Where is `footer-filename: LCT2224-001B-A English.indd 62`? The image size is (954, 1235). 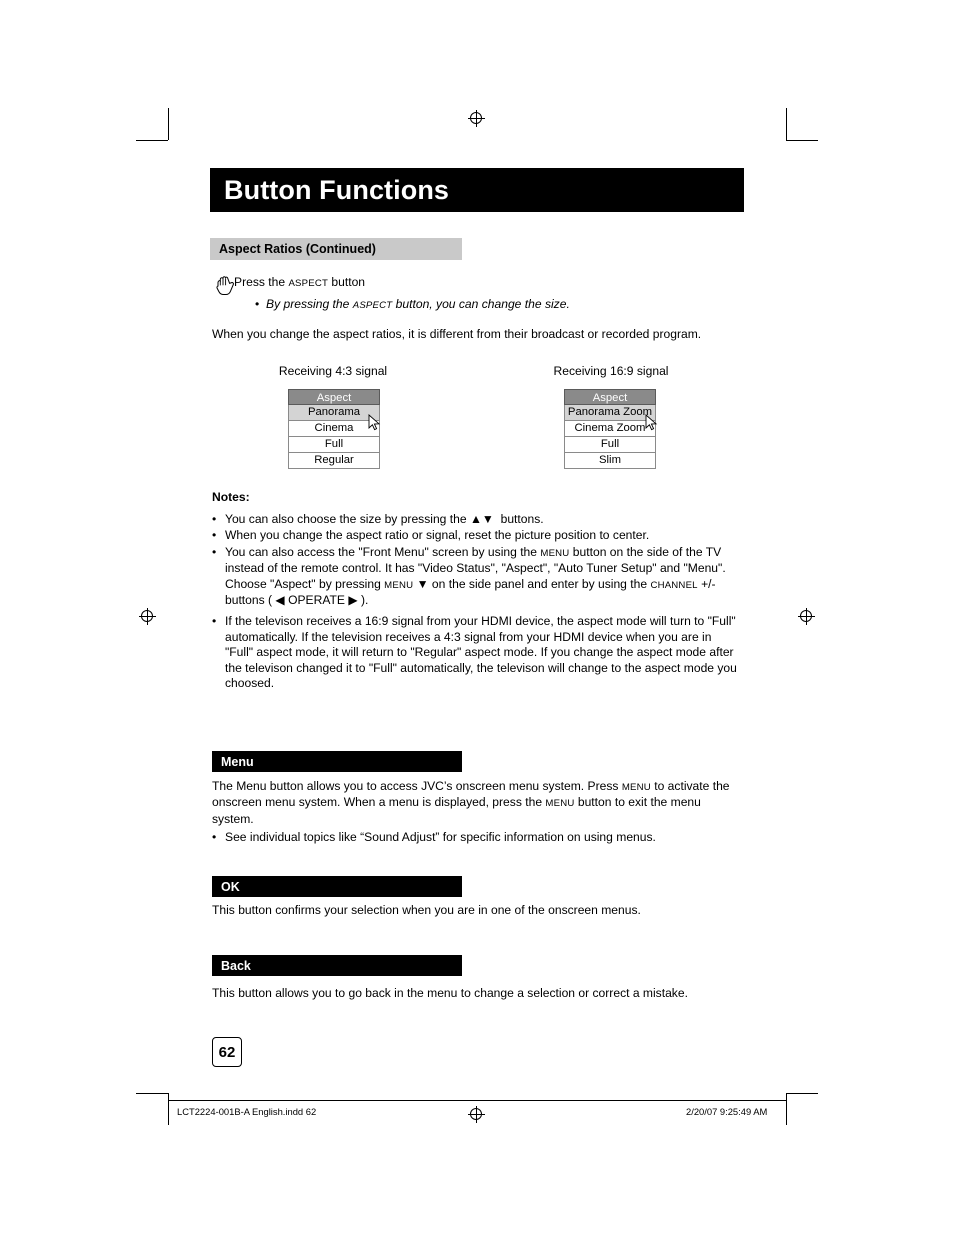 footer-filename: LCT2224-001B-A English.indd 62 is located at coordinates (246, 1111).